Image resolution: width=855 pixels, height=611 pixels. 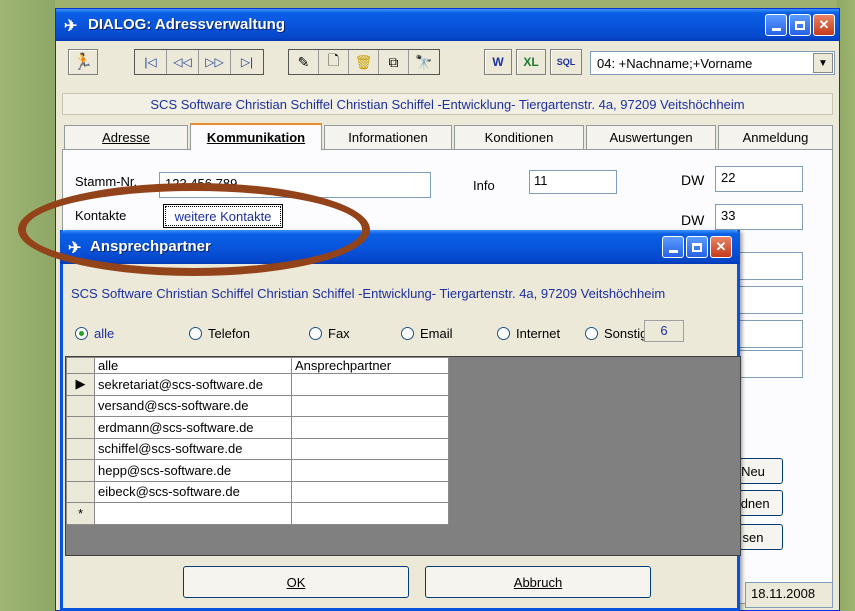 I want to click on abbruch-button: Abbruch, so click(x=538, y=582).